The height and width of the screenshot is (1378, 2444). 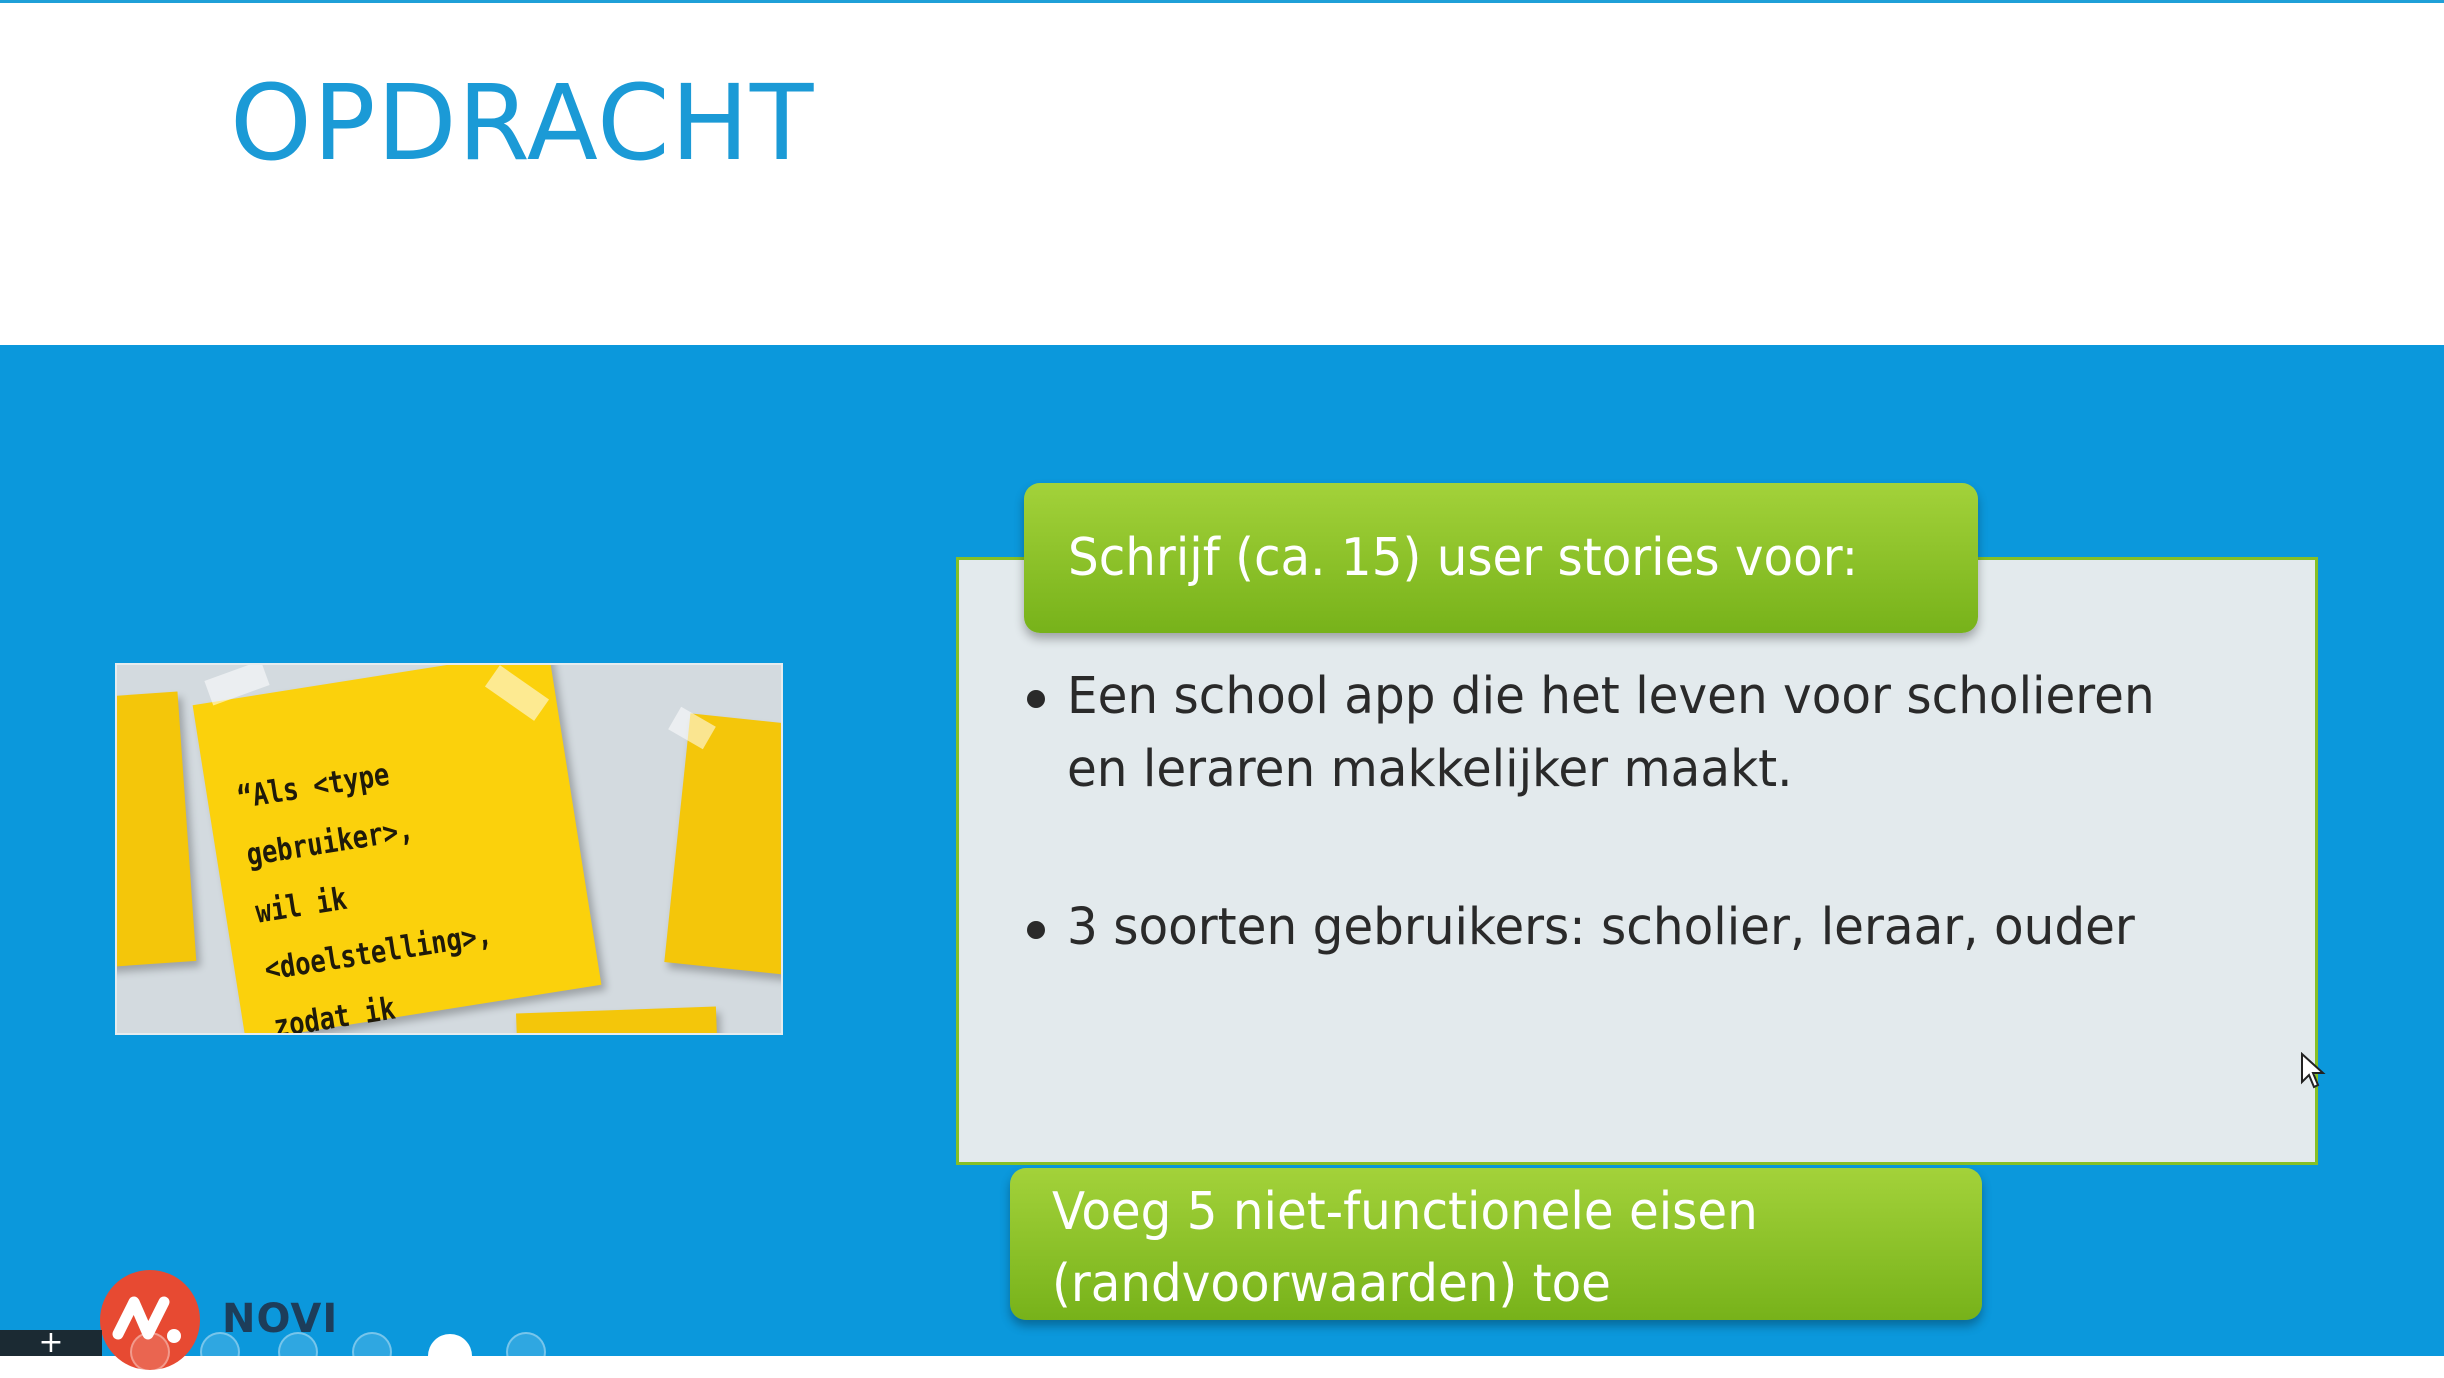 What do you see at coordinates (522, 123) in the screenshot?
I see `slide-title: OPDRACHT` at bounding box center [522, 123].